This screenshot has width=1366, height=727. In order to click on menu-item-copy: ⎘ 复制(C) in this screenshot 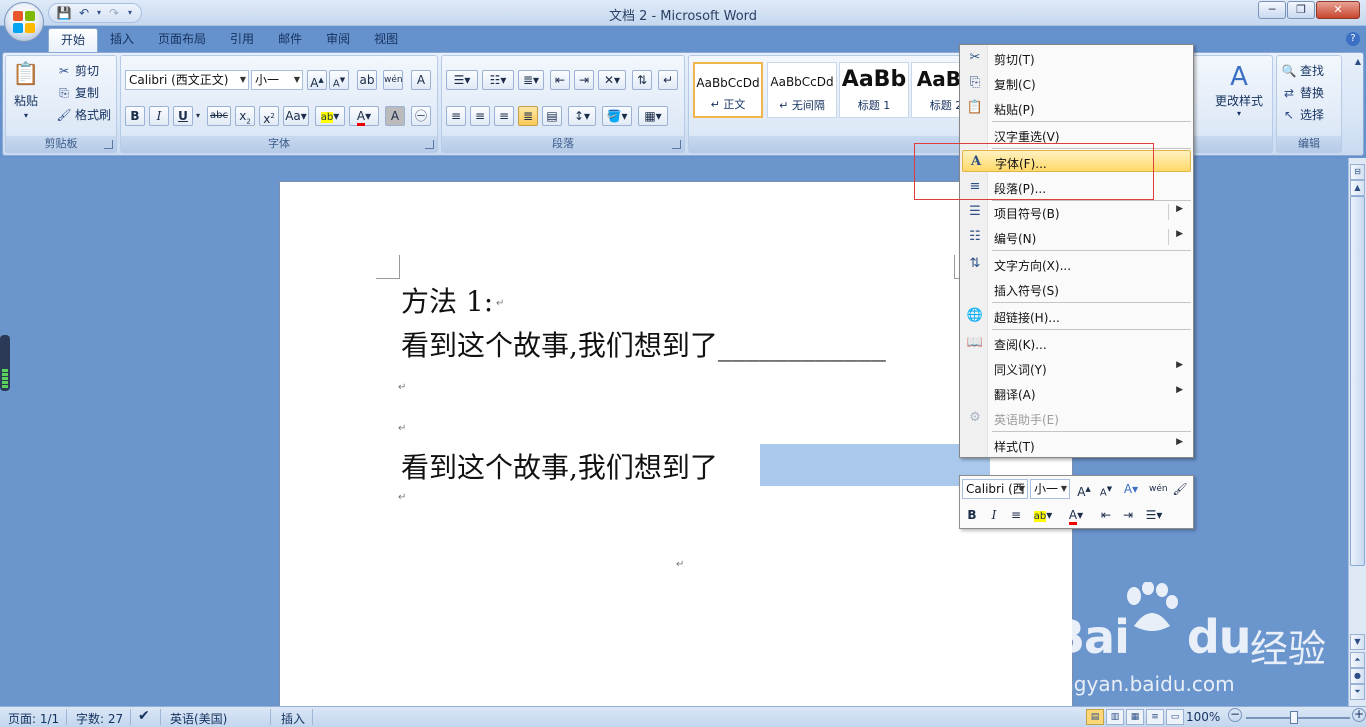, I will do `click(1076, 83)`.